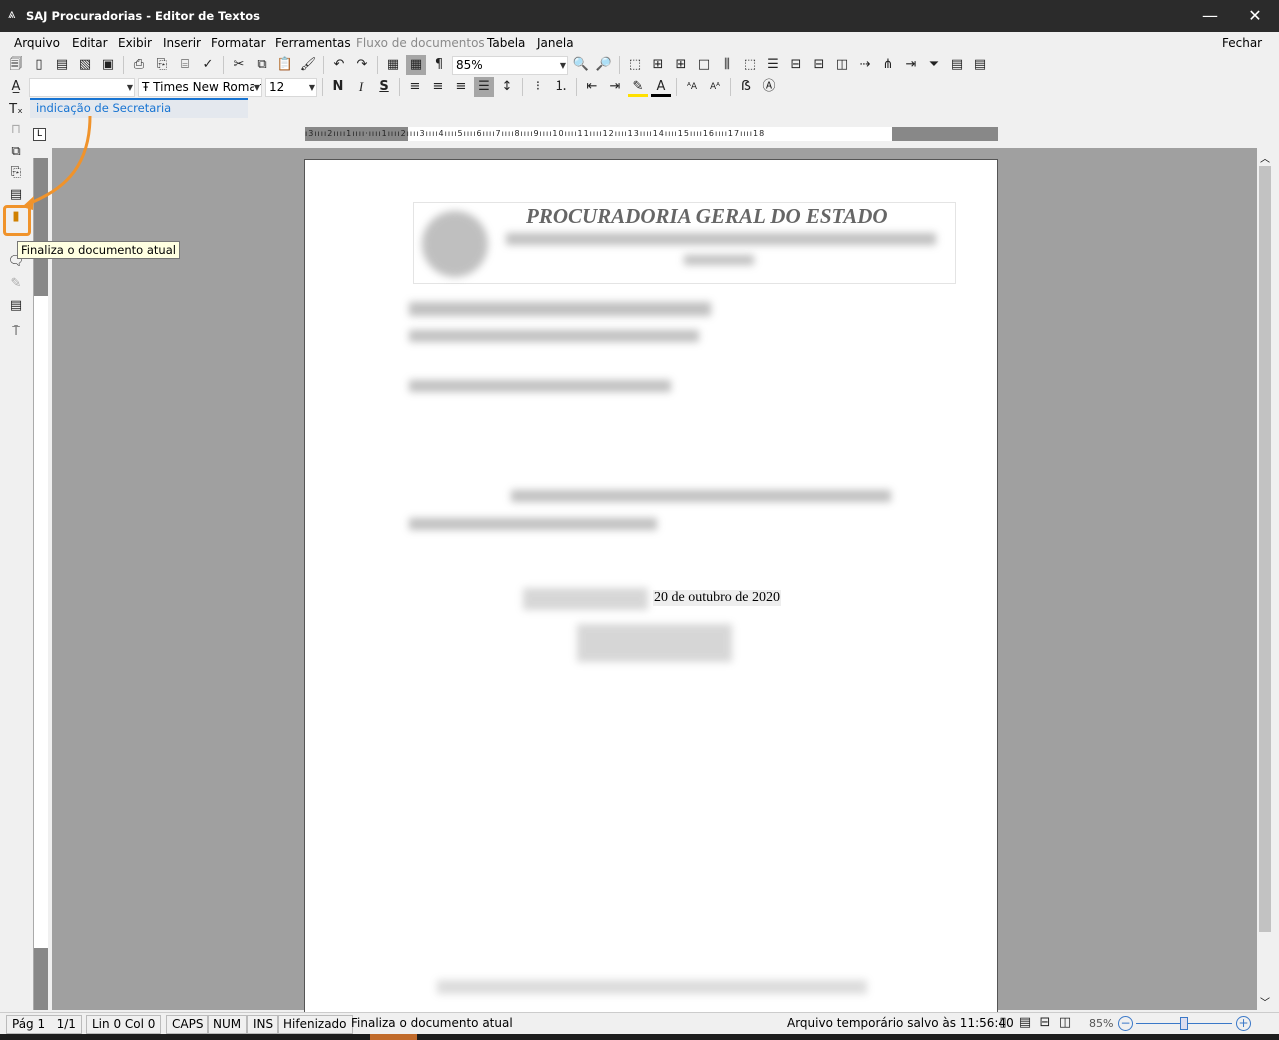 The image size is (1279, 1040). What do you see at coordinates (361, 87) in the screenshot?
I see `italic-button: I` at bounding box center [361, 87].